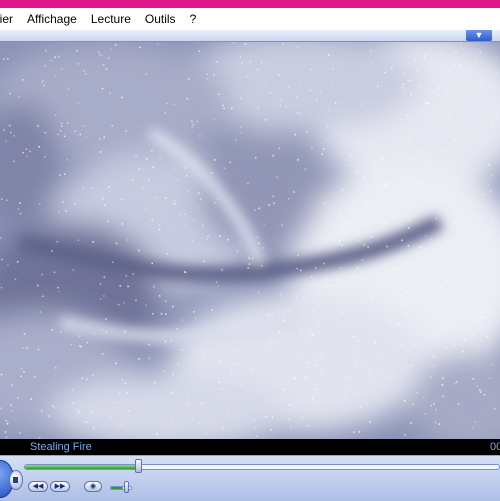  Describe the element at coordinates (82, 467) in the screenshot. I see `seek-progress` at that location.